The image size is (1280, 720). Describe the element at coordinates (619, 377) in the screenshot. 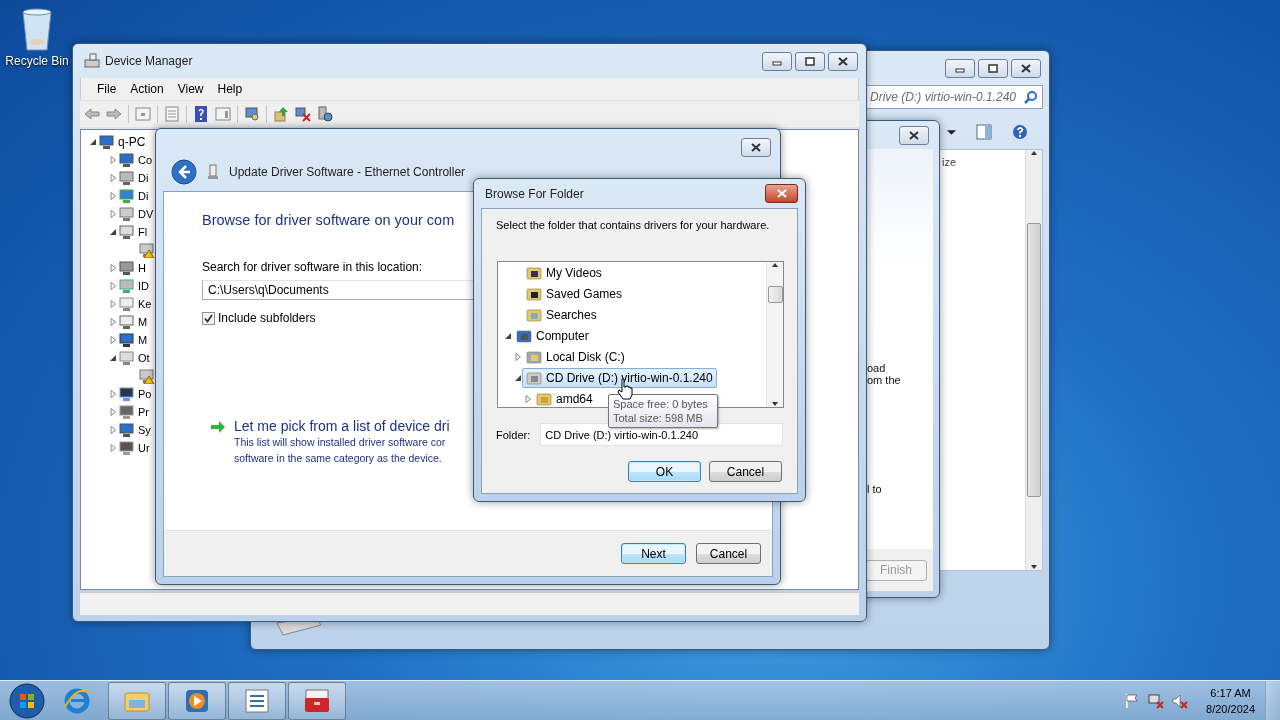

I see `folder-item: CD Drive (D:) virtio-win-0.1.240` at that location.